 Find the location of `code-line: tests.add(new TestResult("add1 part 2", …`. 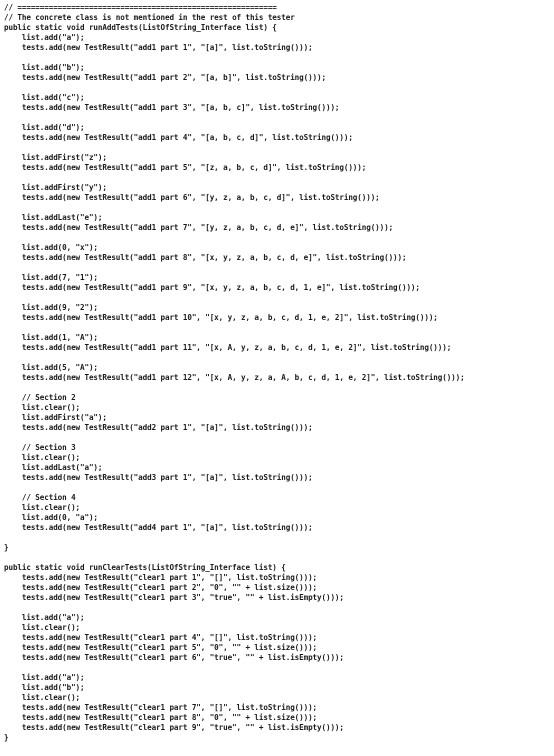

code-line: tests.add(new TestResult("add1 part 2", … is located at coordinates (165, 77).